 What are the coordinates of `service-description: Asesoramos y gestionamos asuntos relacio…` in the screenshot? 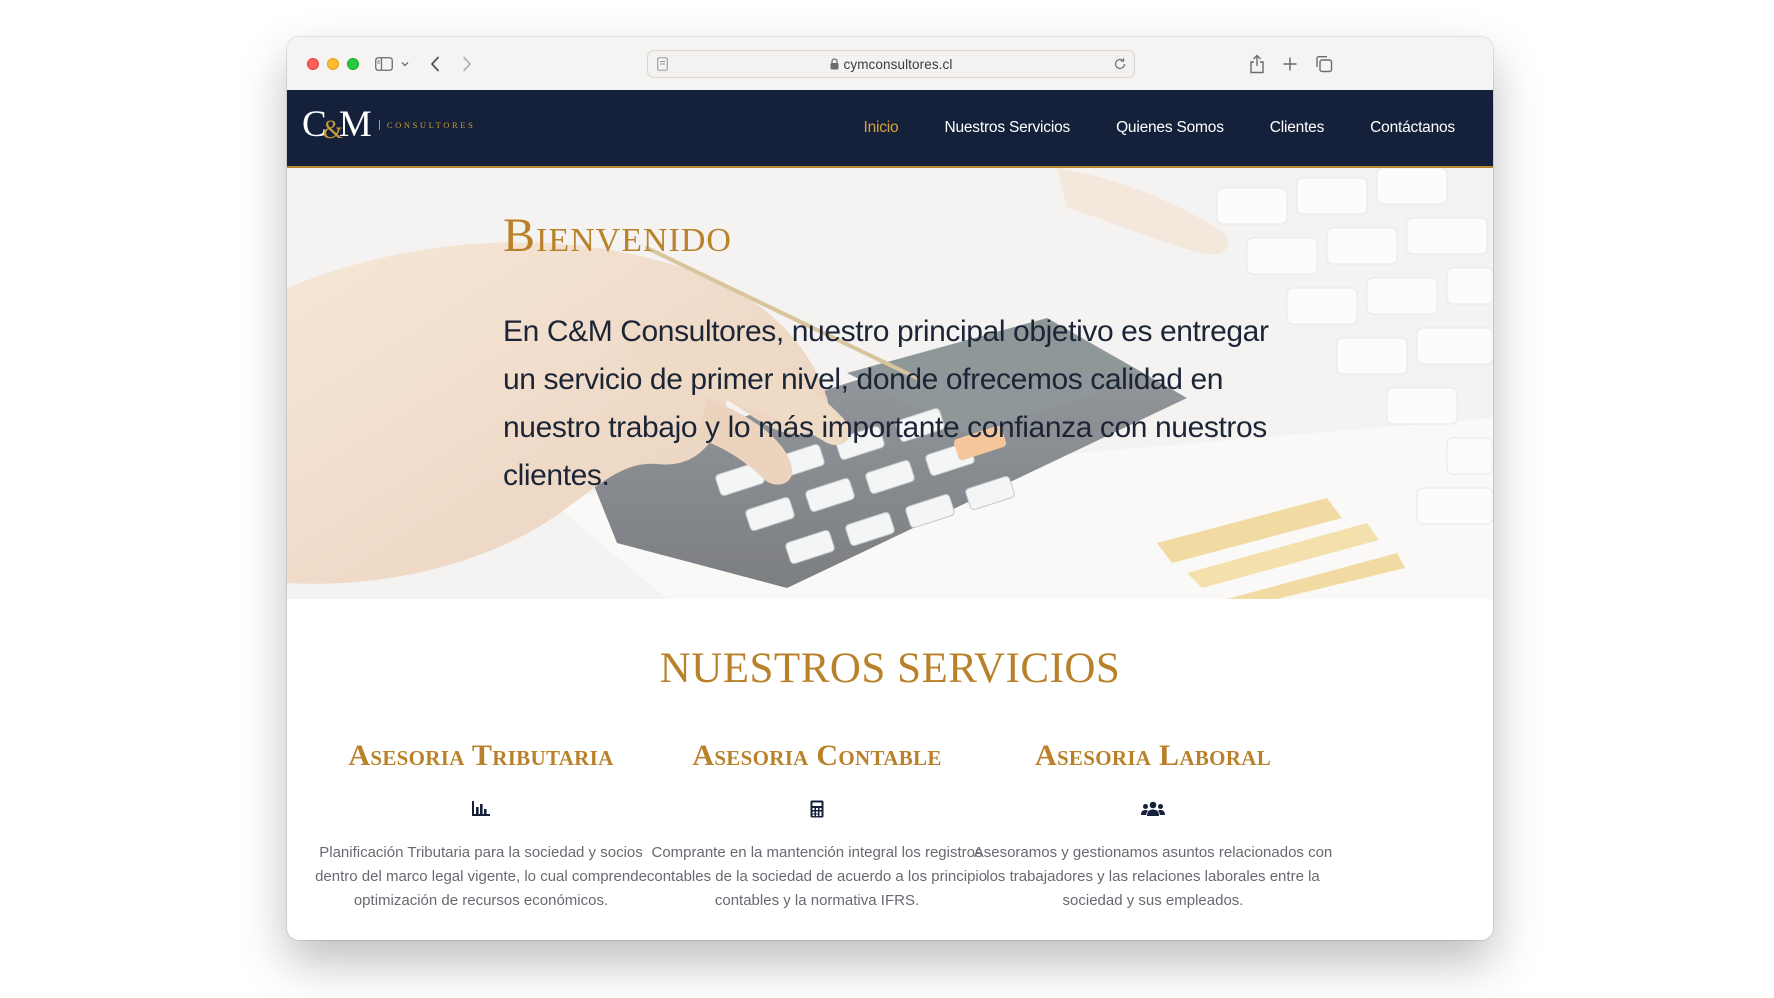 It's located at (1153, 876).